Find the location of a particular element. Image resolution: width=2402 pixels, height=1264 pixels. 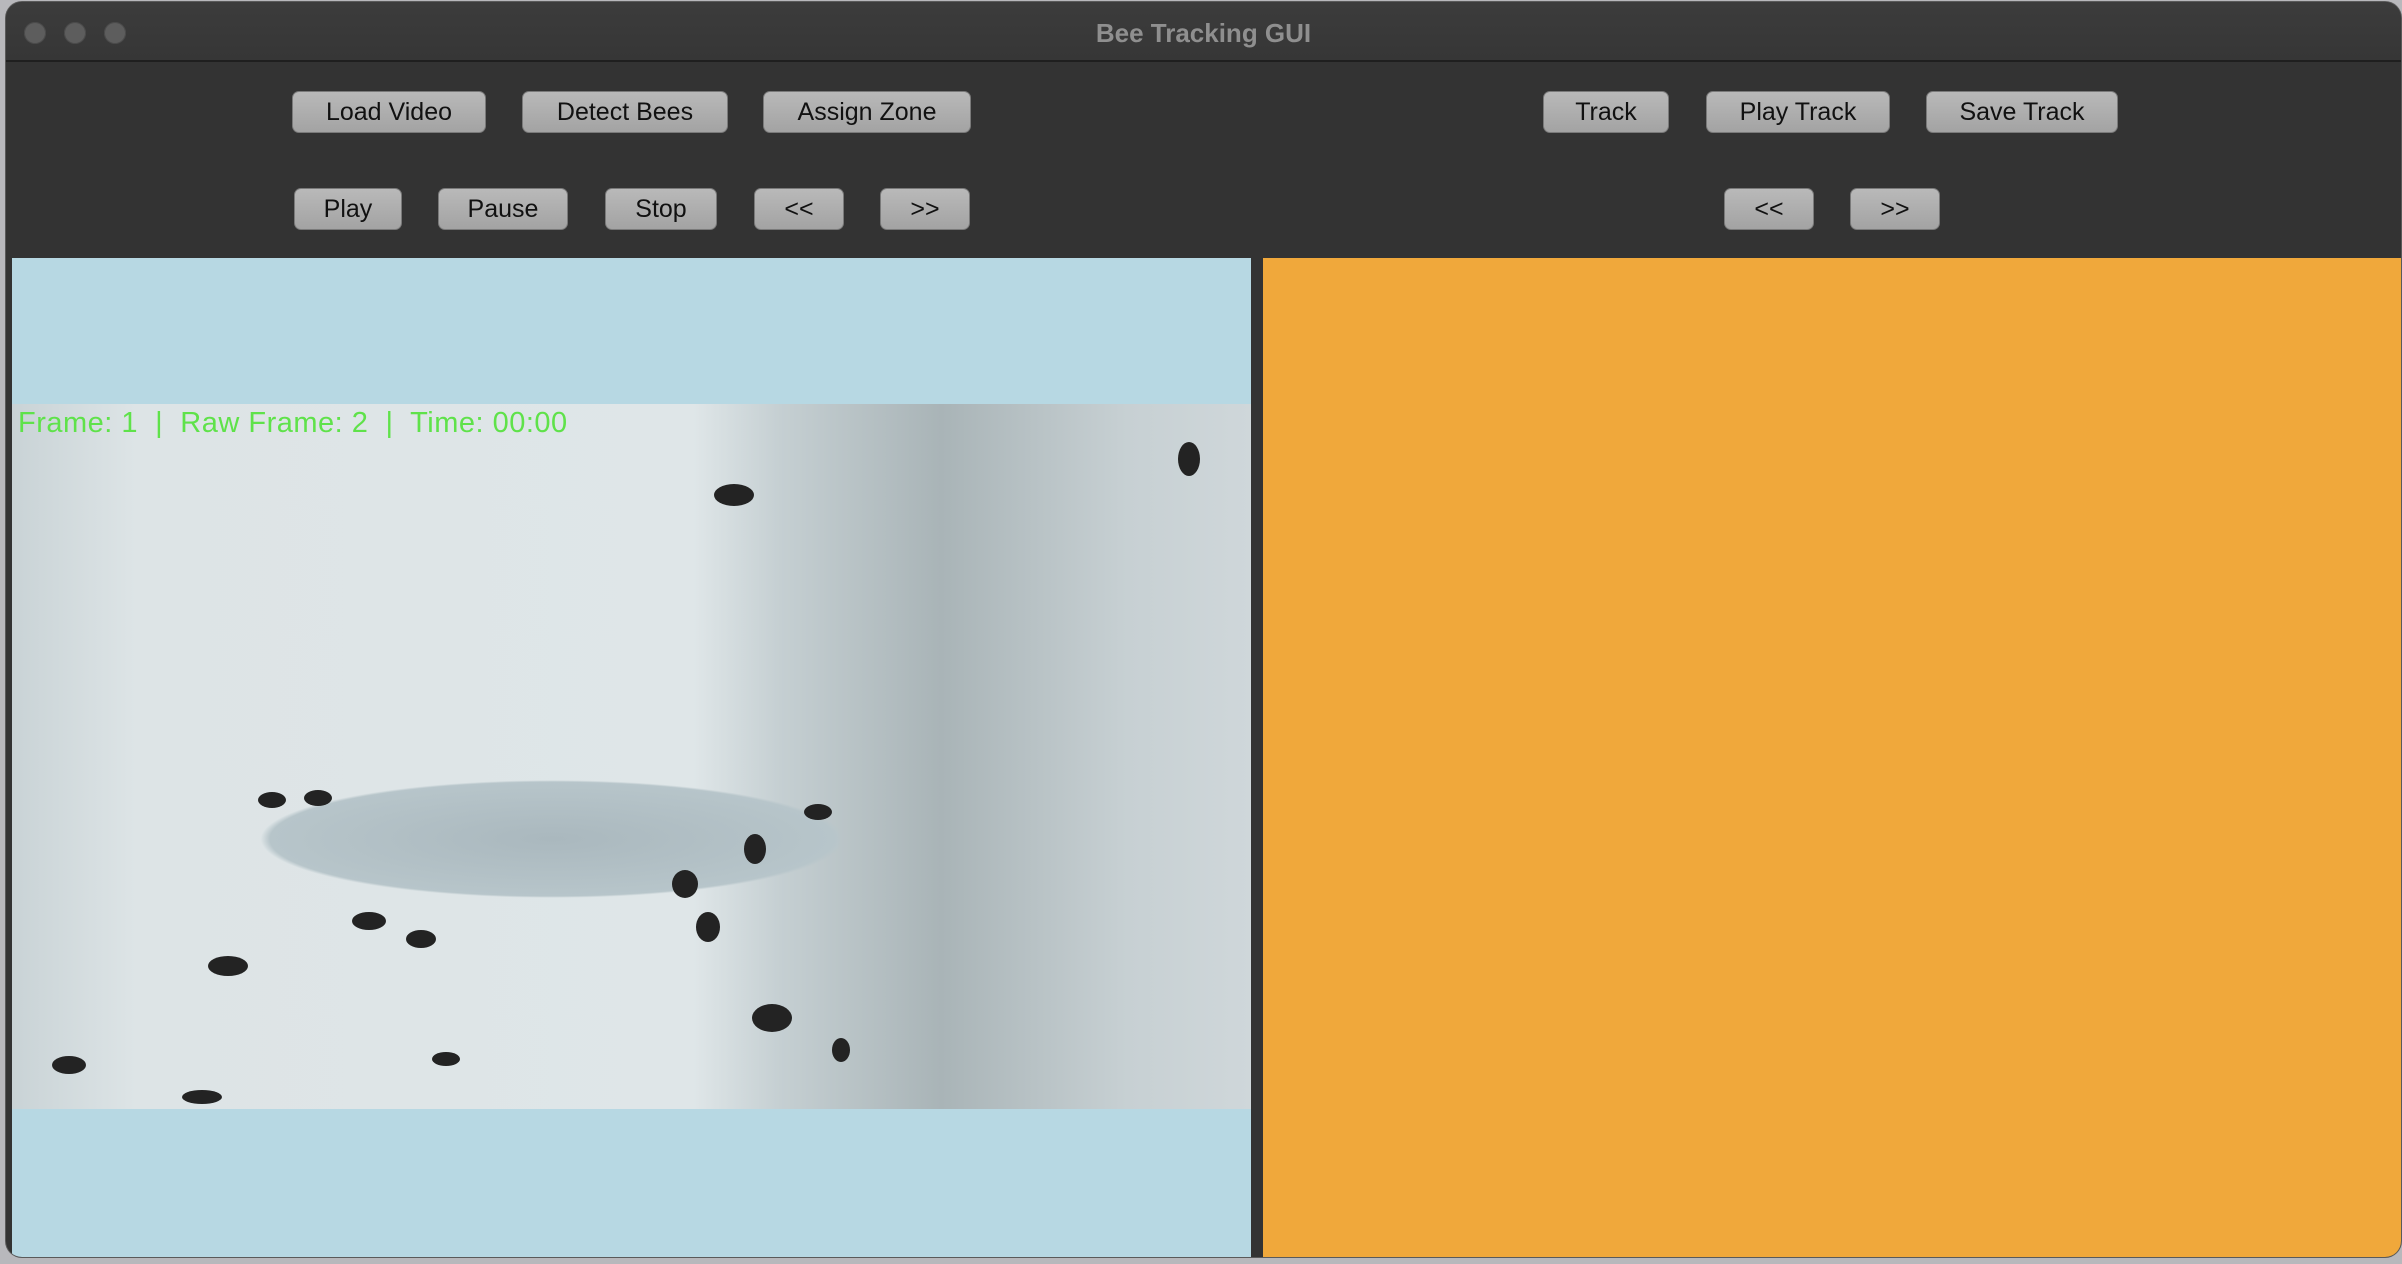

window-title: Bee Tracking GUI is located at coordinates (1203, 33).